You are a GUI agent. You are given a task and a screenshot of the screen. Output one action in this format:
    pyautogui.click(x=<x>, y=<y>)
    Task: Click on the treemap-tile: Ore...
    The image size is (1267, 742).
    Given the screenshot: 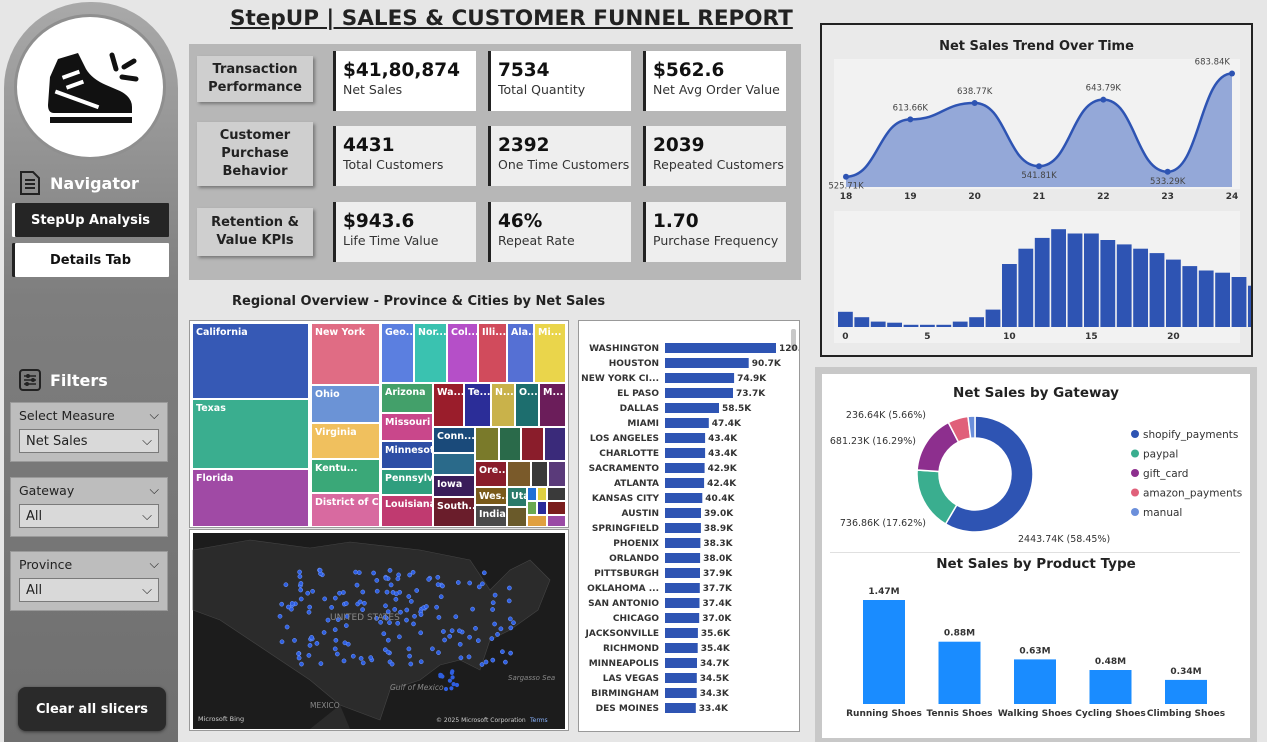 What is the action you would take?
    pyautogui.click(x=491, y=474)
    